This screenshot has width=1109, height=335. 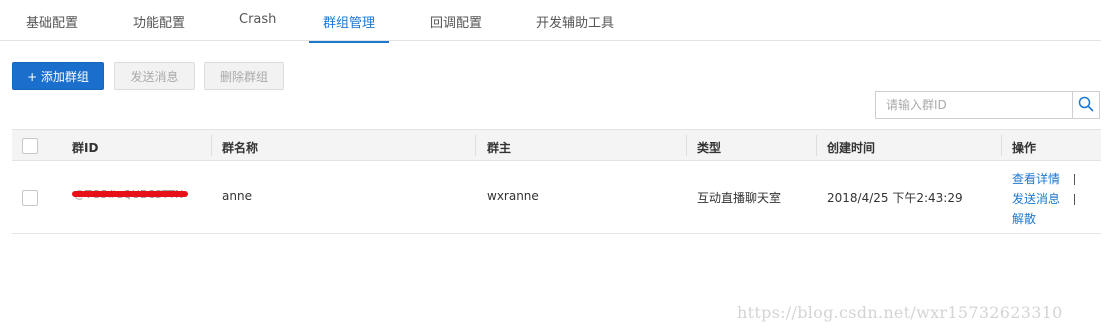 What do you see at coordinates (244, 76) in the screenshot?
I see `delete-group-button: 删除群组` at bounding box center [244, 76].